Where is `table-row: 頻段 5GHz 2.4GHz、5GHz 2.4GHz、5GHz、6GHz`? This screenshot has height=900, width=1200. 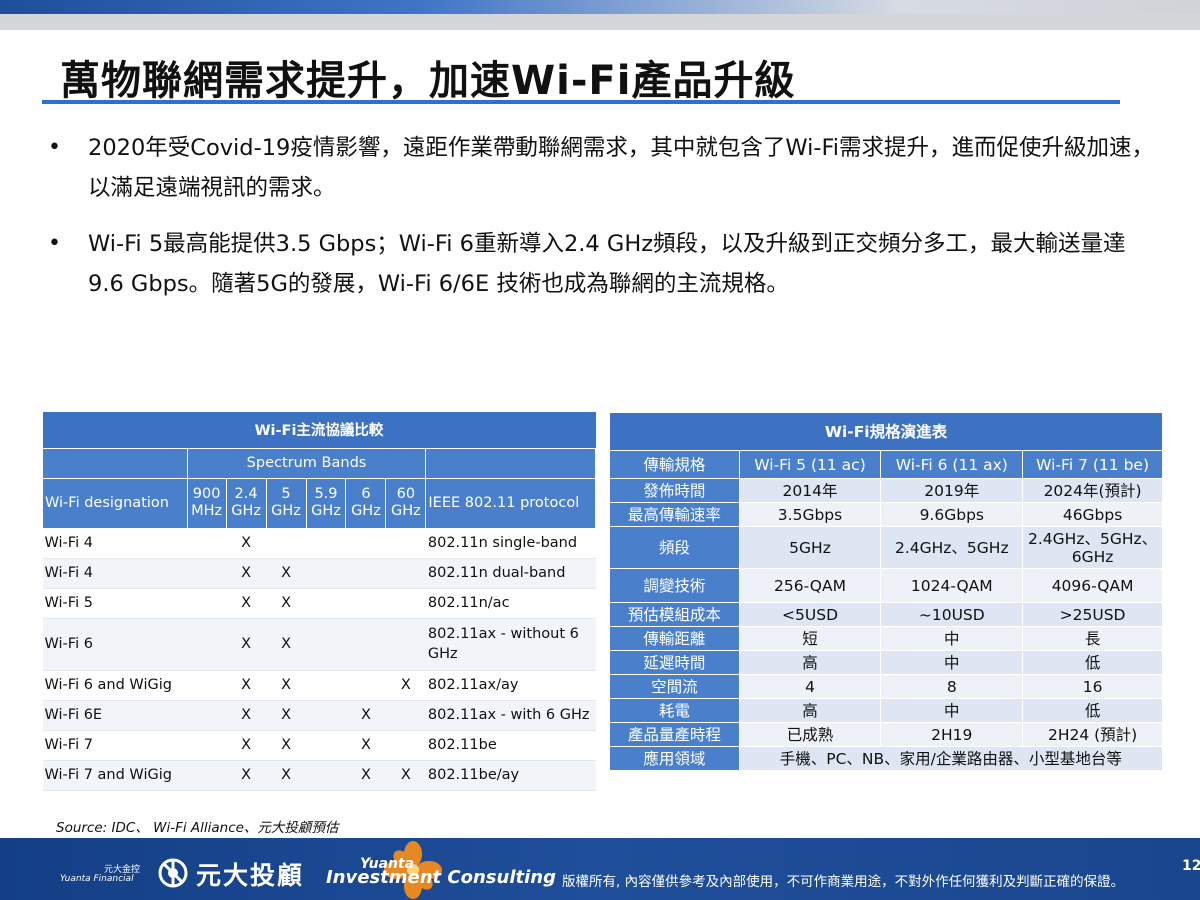 table-row: 頻段 5GHz 2.4GHz、5GHz 2.4GHz、5GHz、6GHz is located at coordinates (886, 547).